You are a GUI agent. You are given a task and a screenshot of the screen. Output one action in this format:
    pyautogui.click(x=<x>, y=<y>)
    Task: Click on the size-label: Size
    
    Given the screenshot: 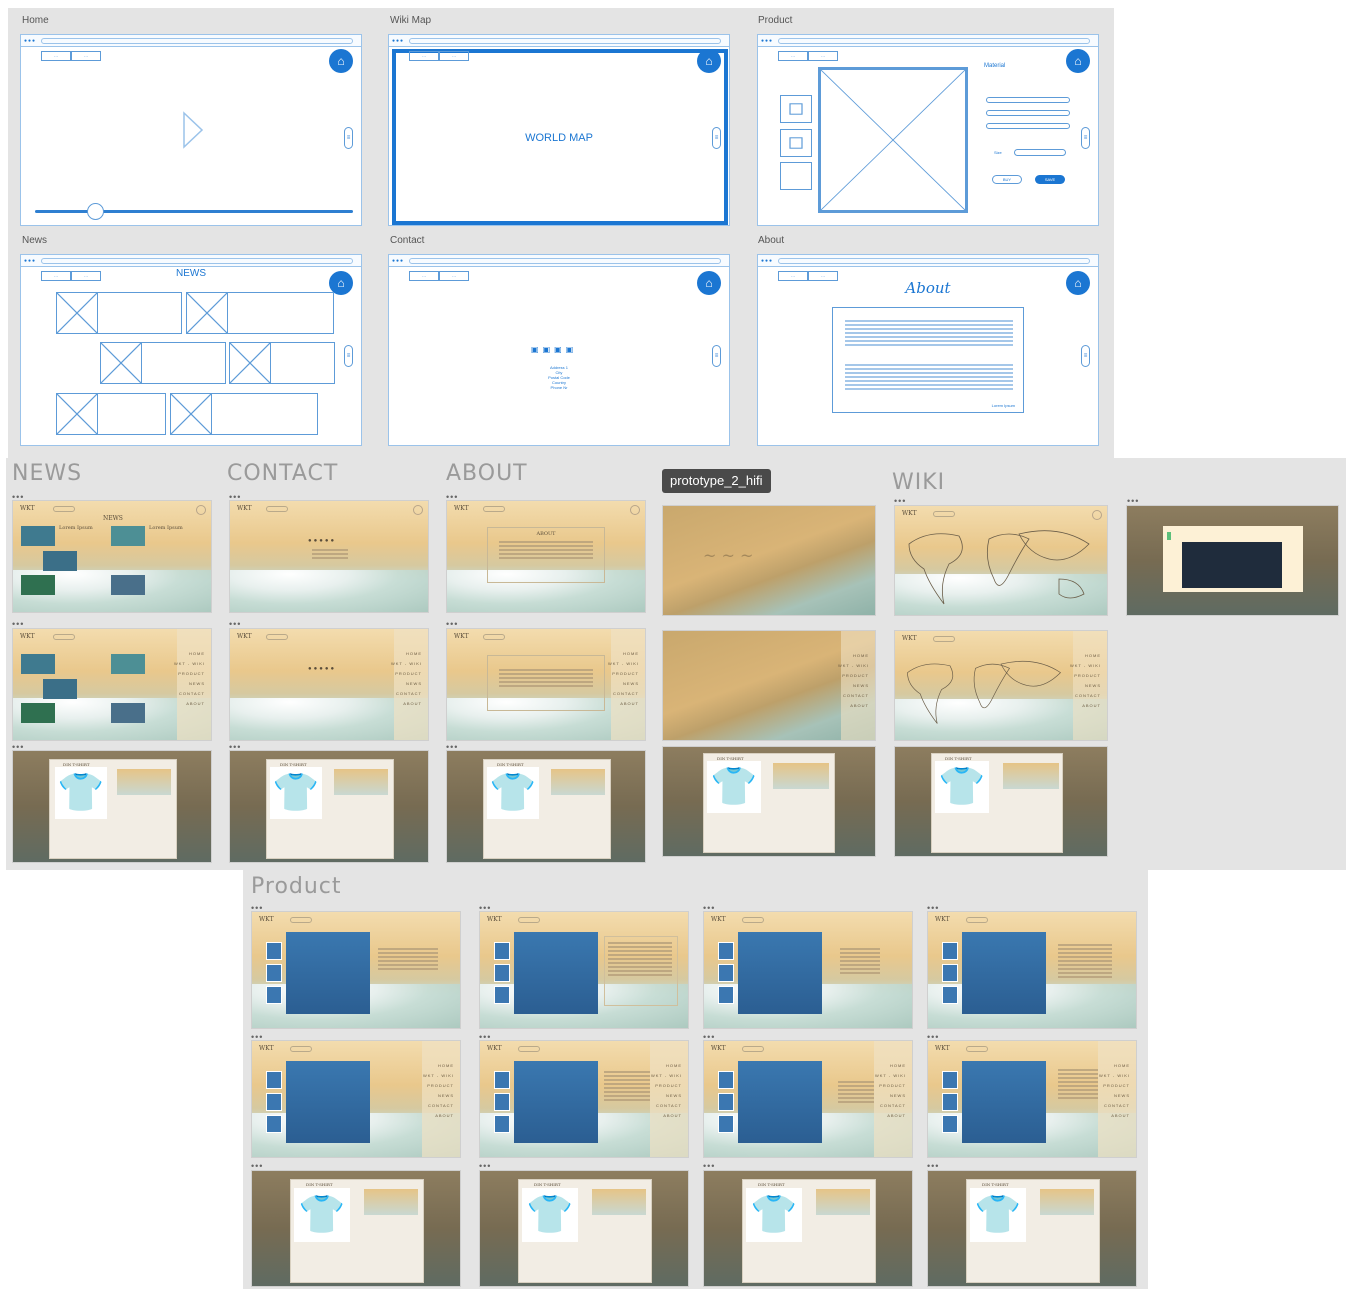 What is the action you would take?
    pyautogui.click(x=998, y=152)
    